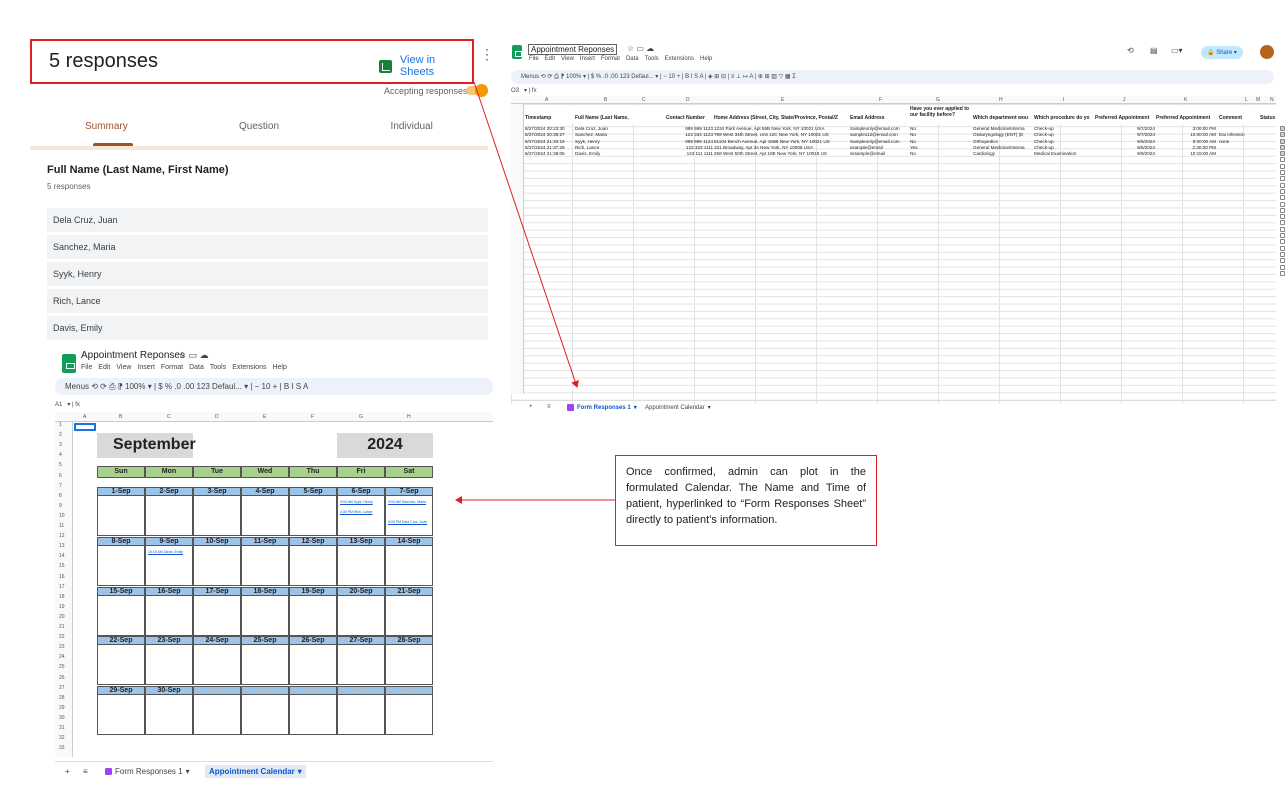 The height and width of the screenshot is (787, 1286). I want to click on annotation-arrows, so click(535, 292).